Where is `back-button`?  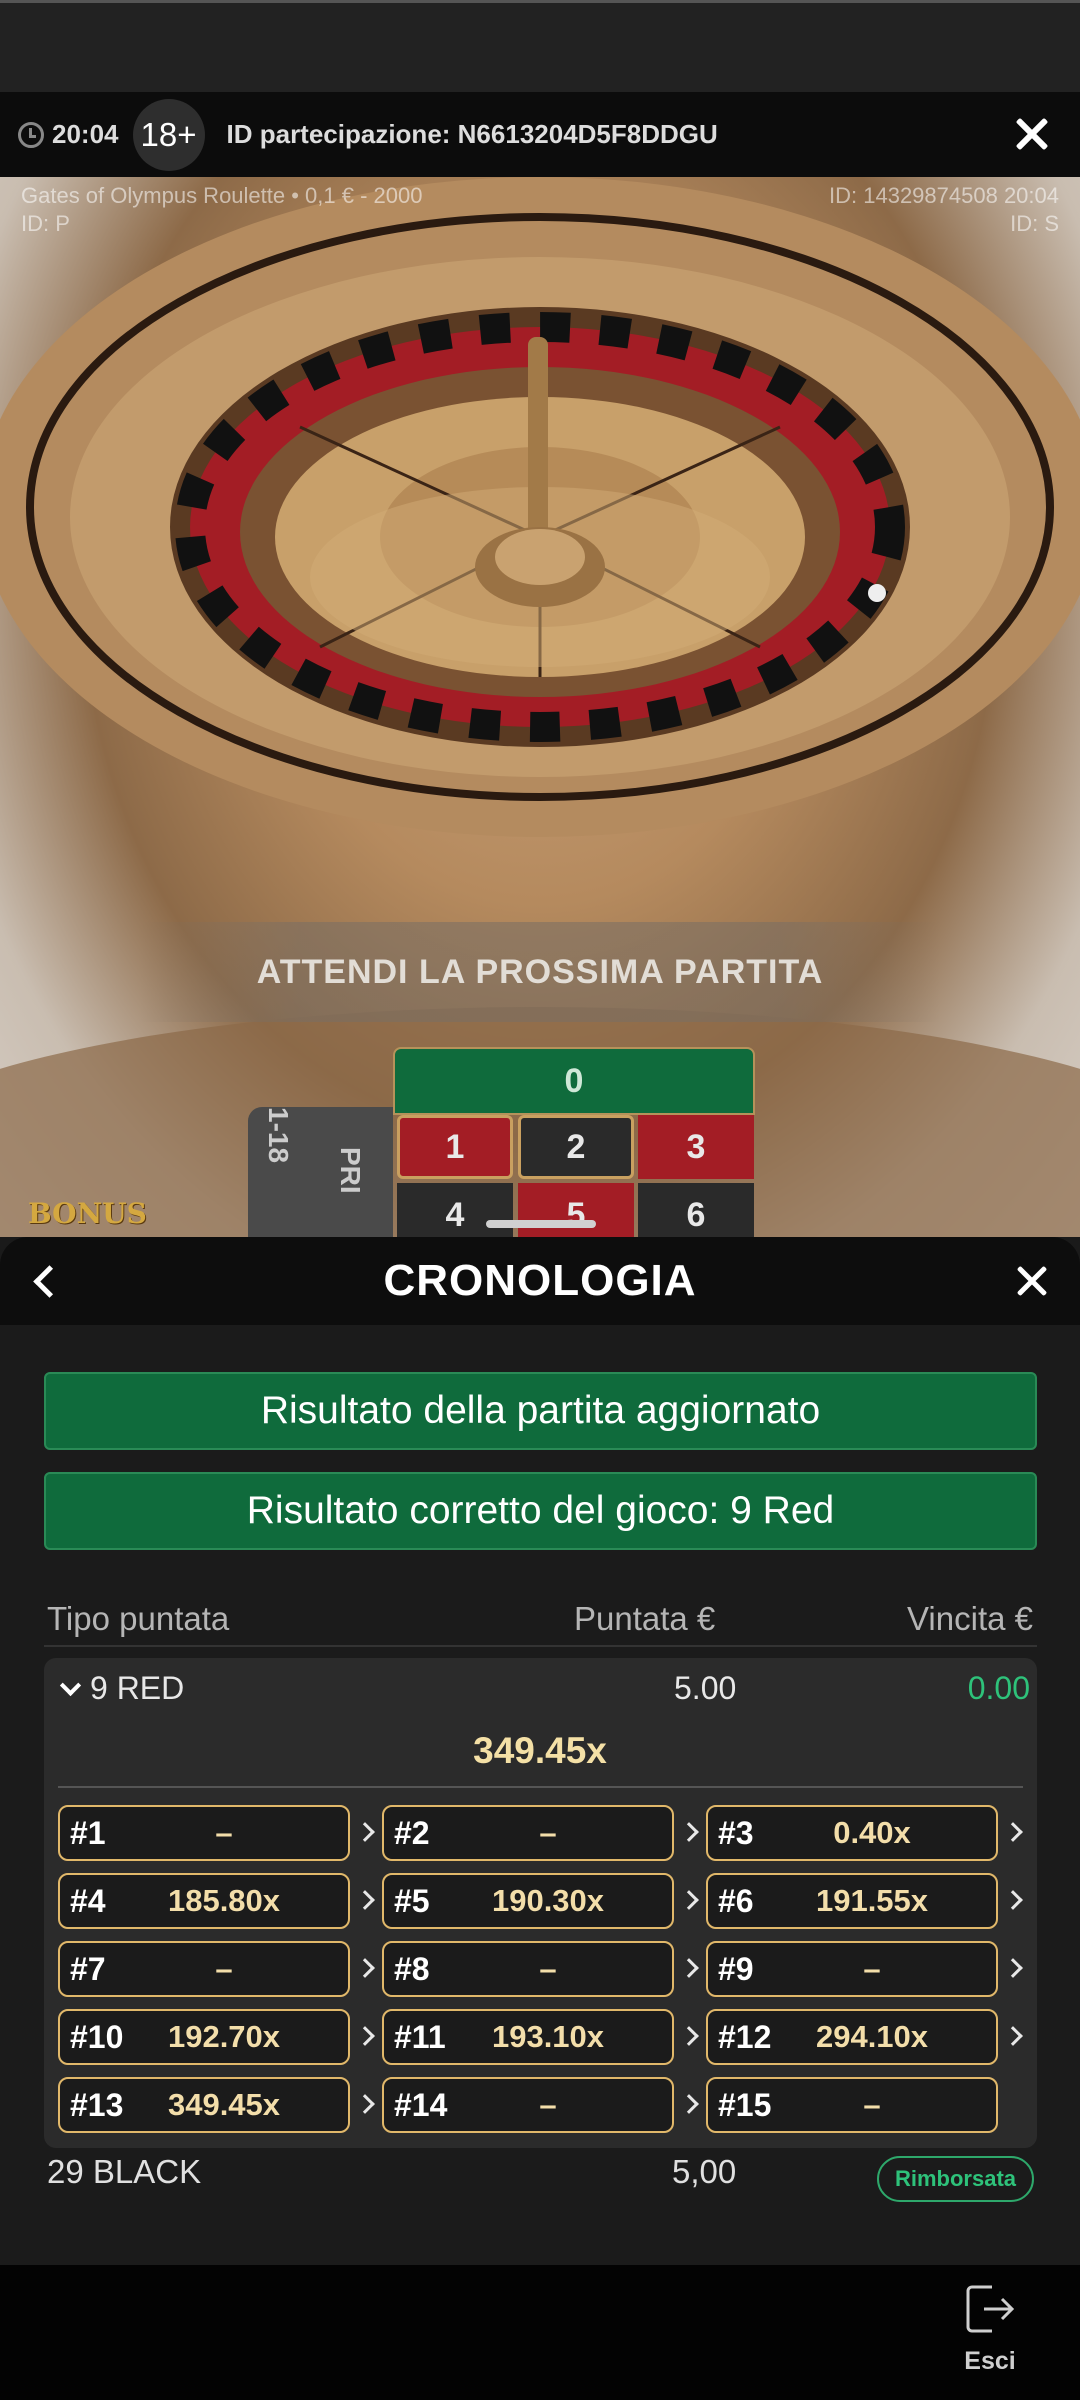 back-button is located at coordinates (46, 1281).